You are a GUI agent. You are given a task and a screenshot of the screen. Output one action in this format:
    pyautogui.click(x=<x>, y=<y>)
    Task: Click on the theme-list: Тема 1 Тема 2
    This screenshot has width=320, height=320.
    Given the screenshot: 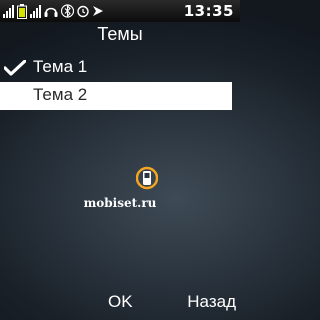 What is the action you would take?
    pyautogui.click(x=120, y=82)
    